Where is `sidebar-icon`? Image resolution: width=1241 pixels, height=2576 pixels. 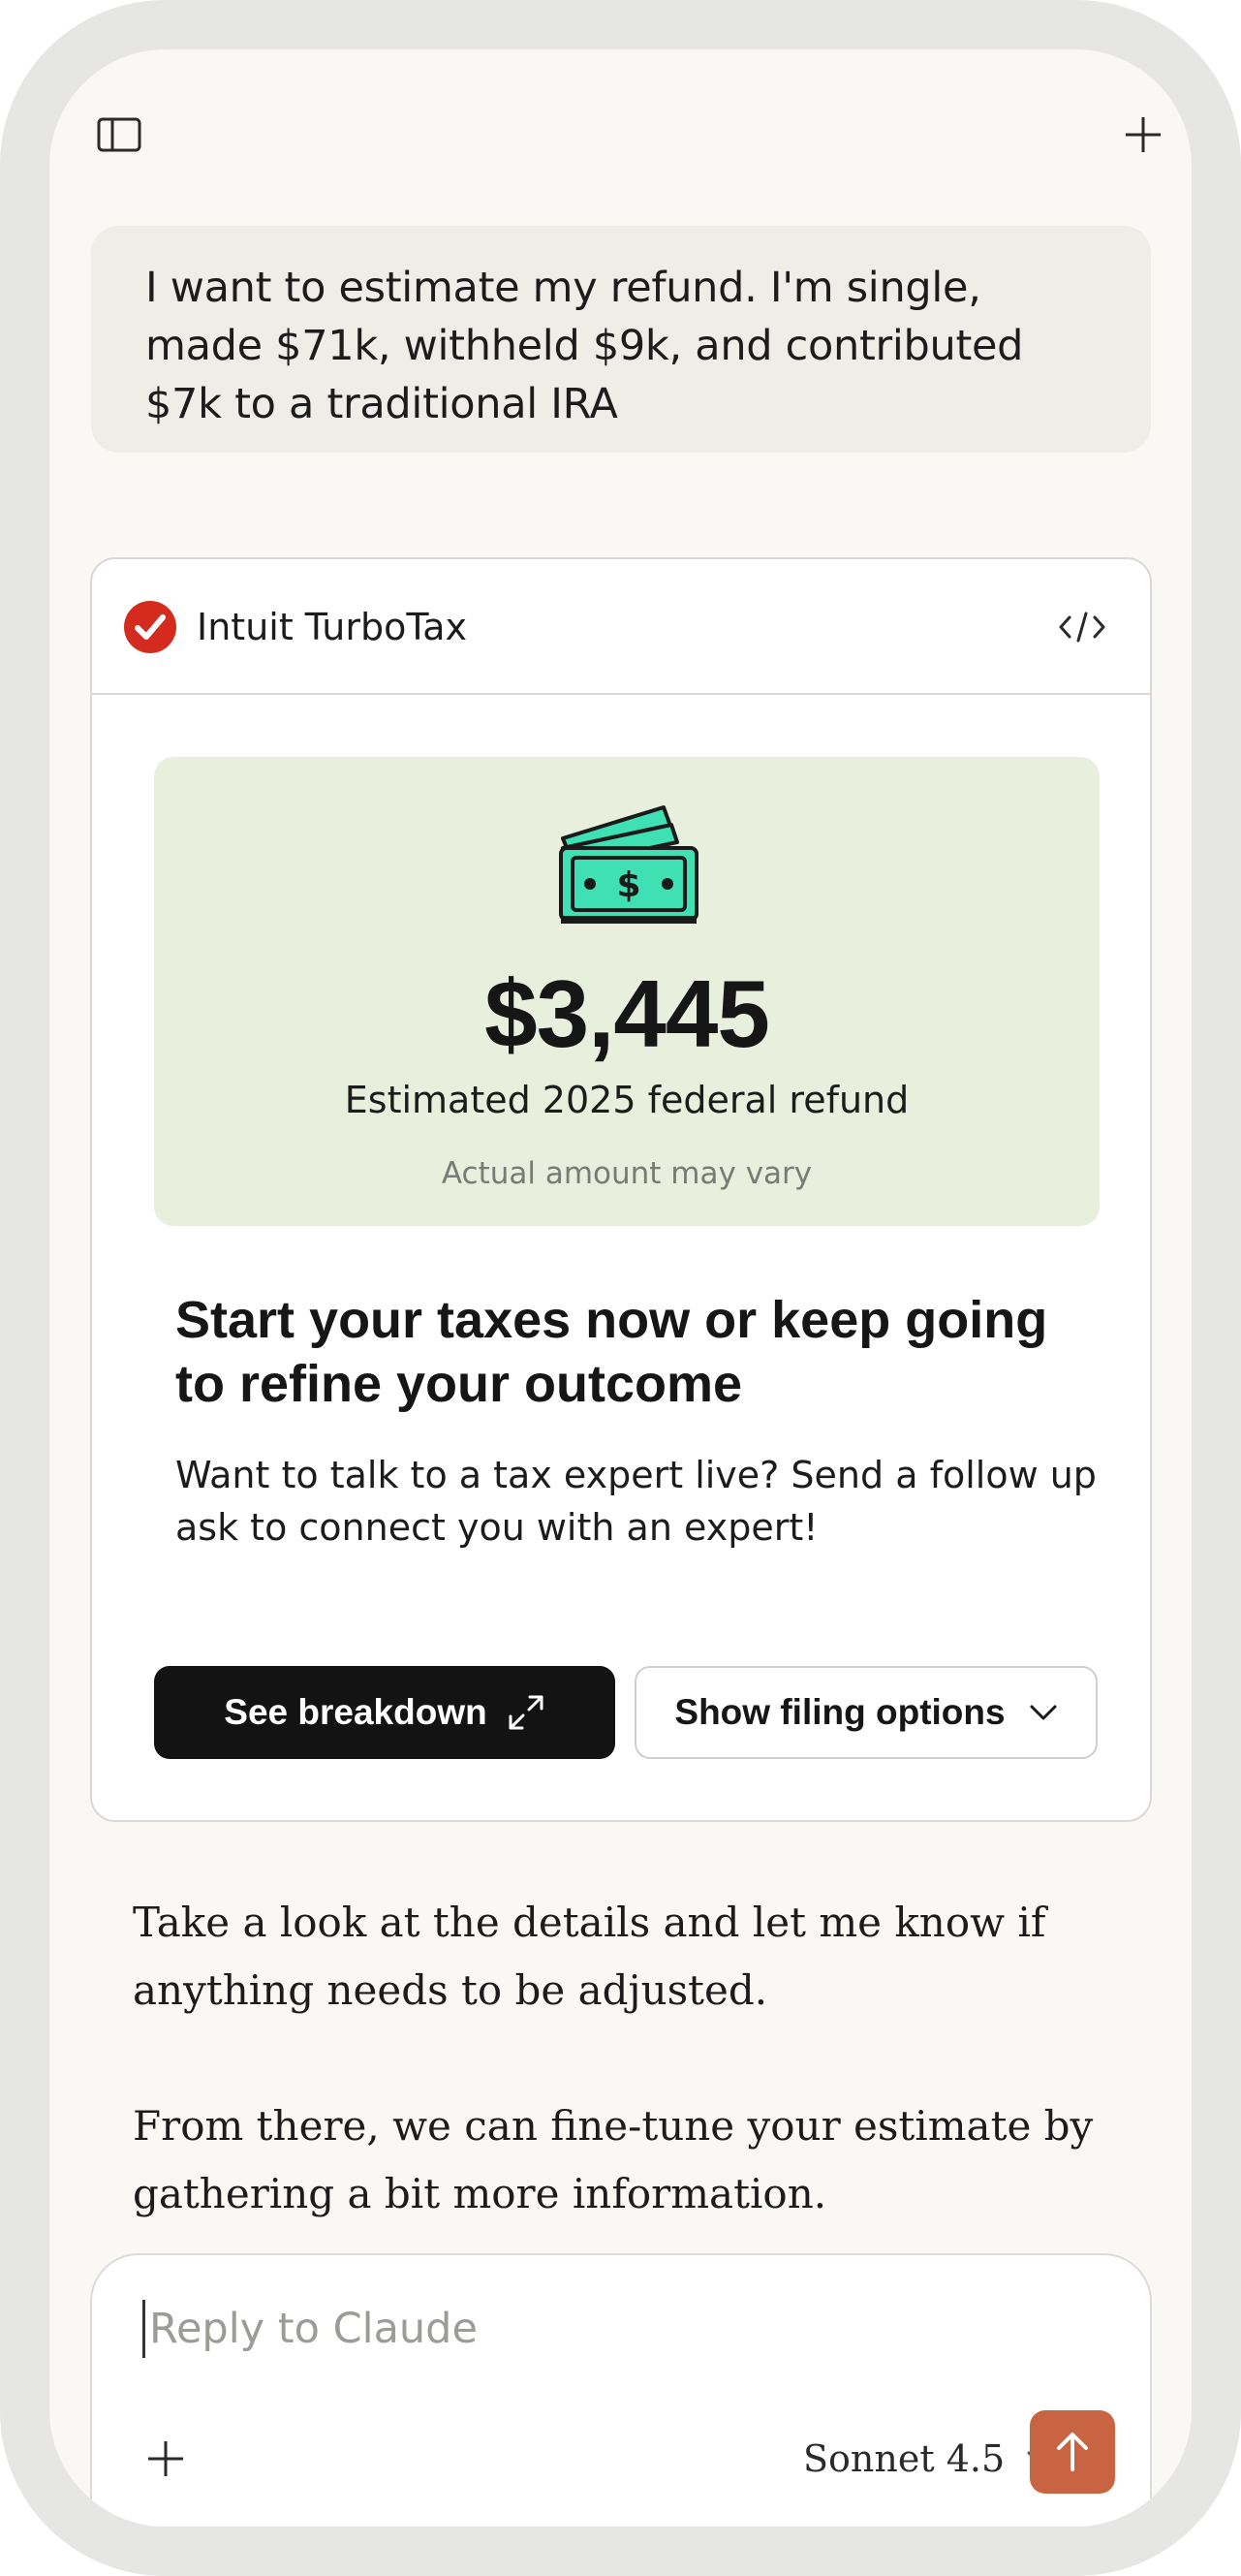
sidebar-icon is located at coordinates (119, 134).